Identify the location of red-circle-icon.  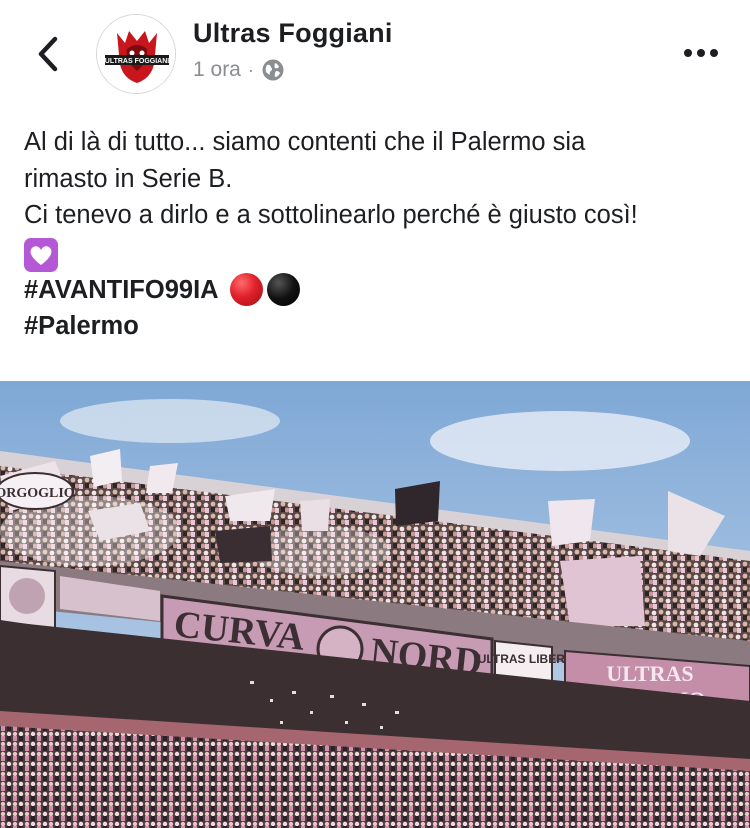
(246, 289).